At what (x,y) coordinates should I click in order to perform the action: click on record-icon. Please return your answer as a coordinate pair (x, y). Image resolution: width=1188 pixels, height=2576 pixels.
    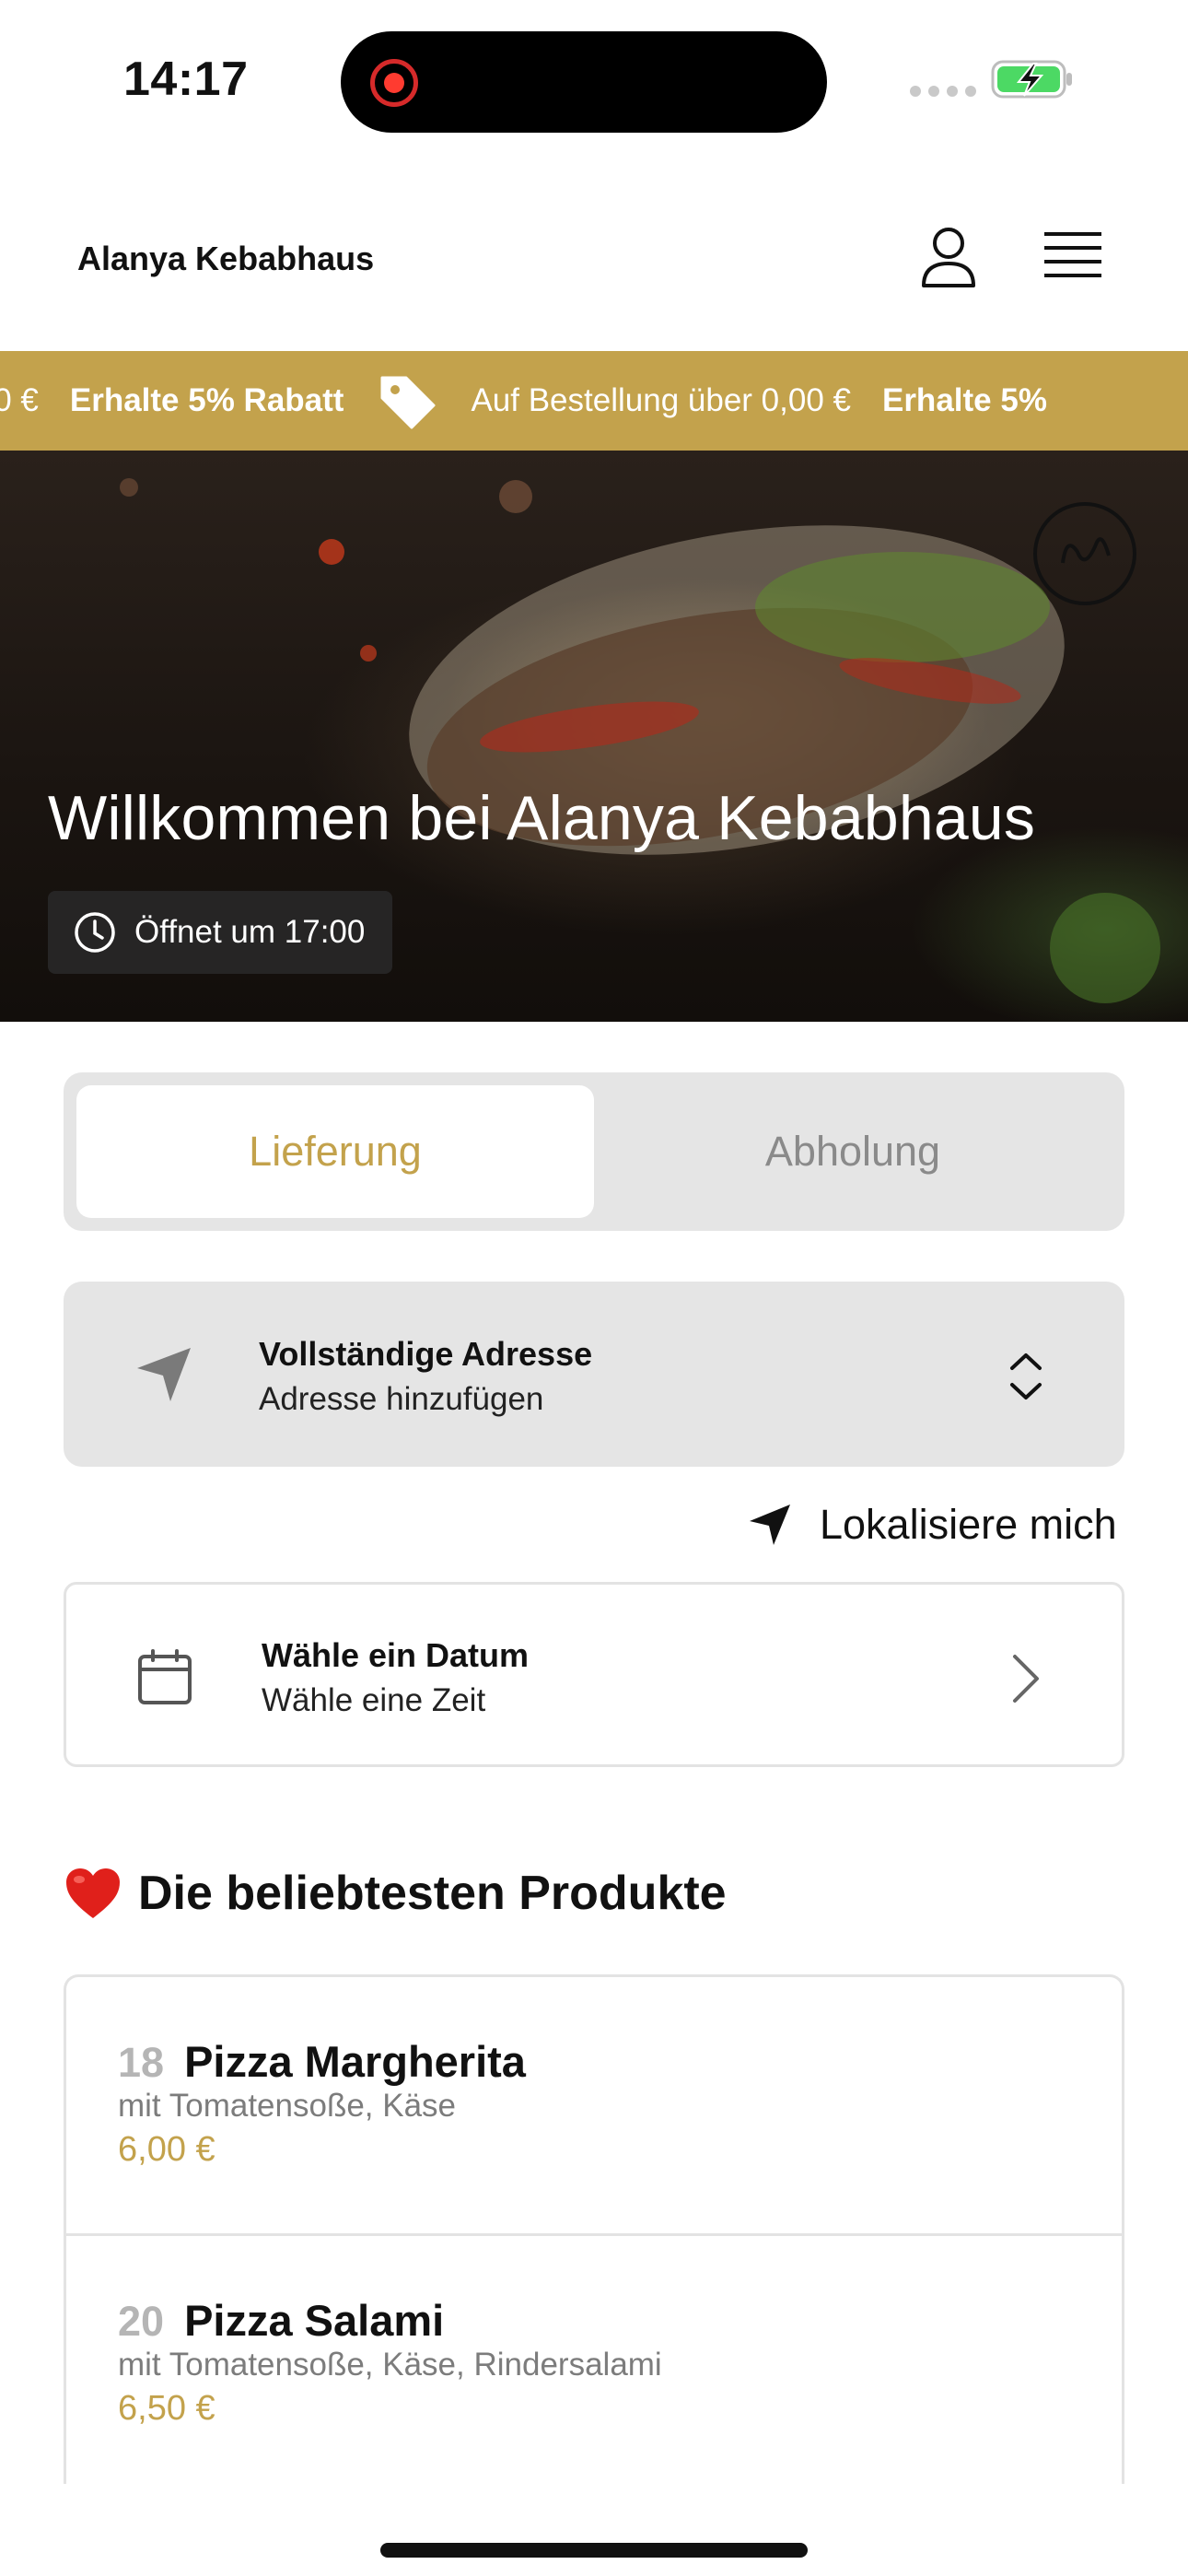
    Looking at the image, I should click on (394, 83).